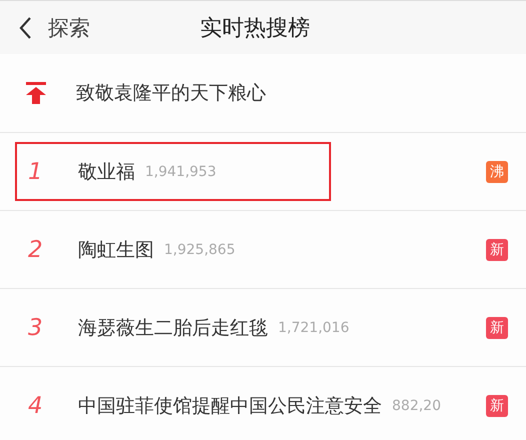 The width and height of the screenshot is (526, 440). I want to click on pin-top-icon, so click(36, 93).